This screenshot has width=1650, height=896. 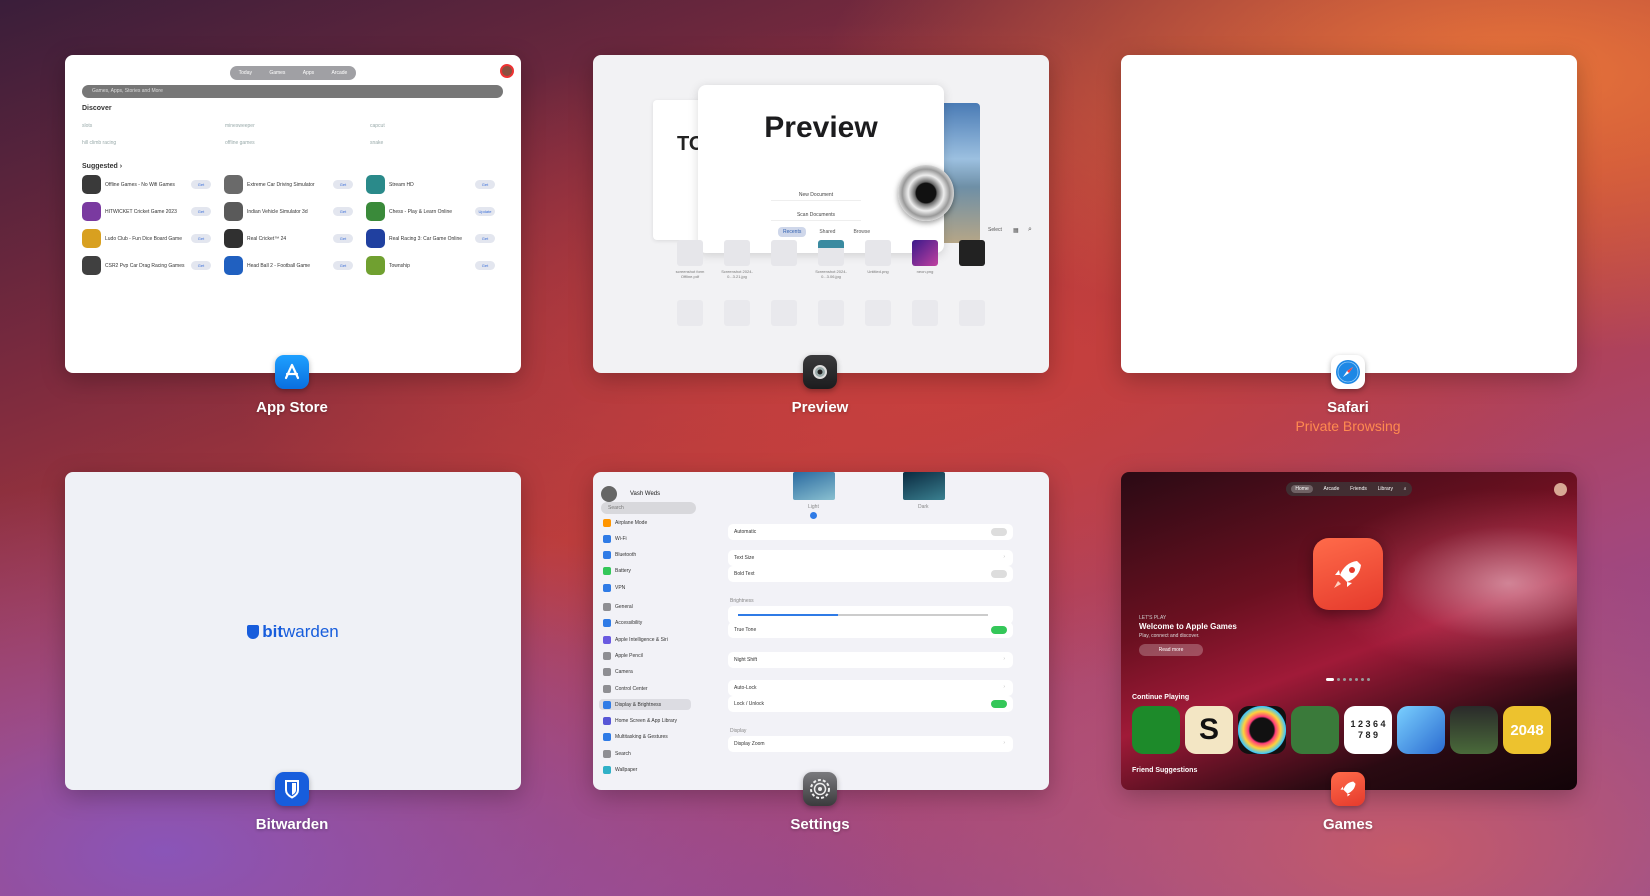 What do you see at coordinates (1348, 372) in the screenshot?
I see `safari-icon` at bounding box center [1348, 372].